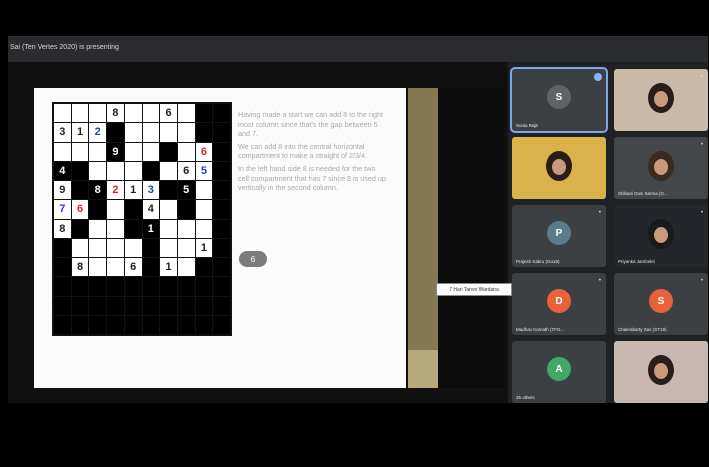  What do you see at coordinates (637, 261) in the screenshot?
I see `participant-name: Priyanka Jambekri` at bounding box center [637, 261].